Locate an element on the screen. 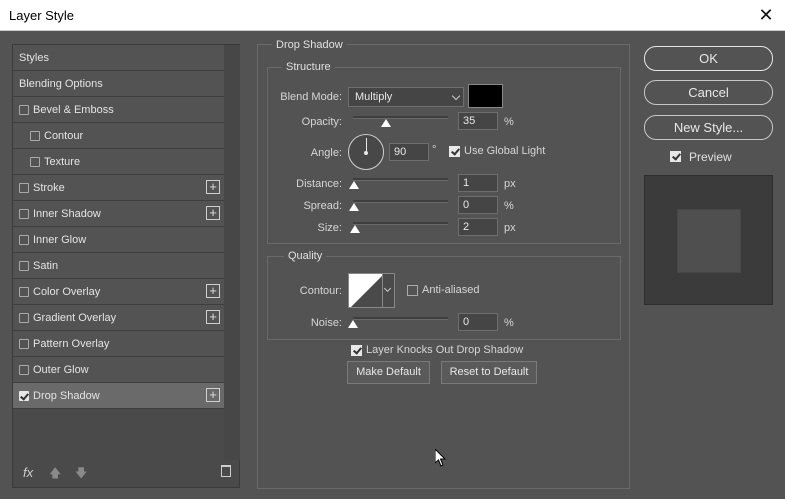  opacity-input: 35 is located at coordinates (478, 121).